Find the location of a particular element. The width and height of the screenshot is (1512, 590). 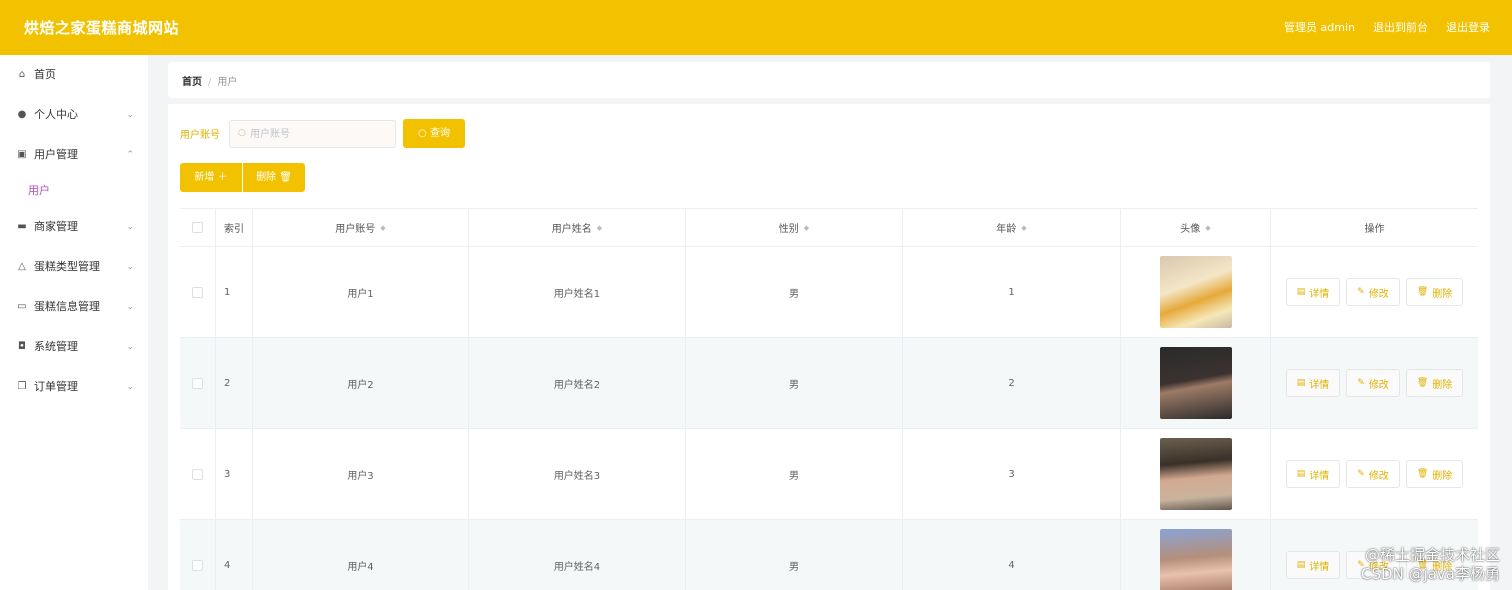

breadcrumb-current: 用户 is located at coordinates (227, 82).